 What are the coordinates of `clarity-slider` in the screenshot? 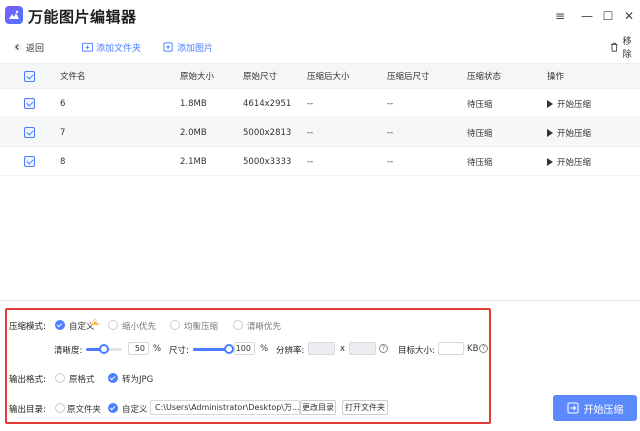 It's located at (104, 349).